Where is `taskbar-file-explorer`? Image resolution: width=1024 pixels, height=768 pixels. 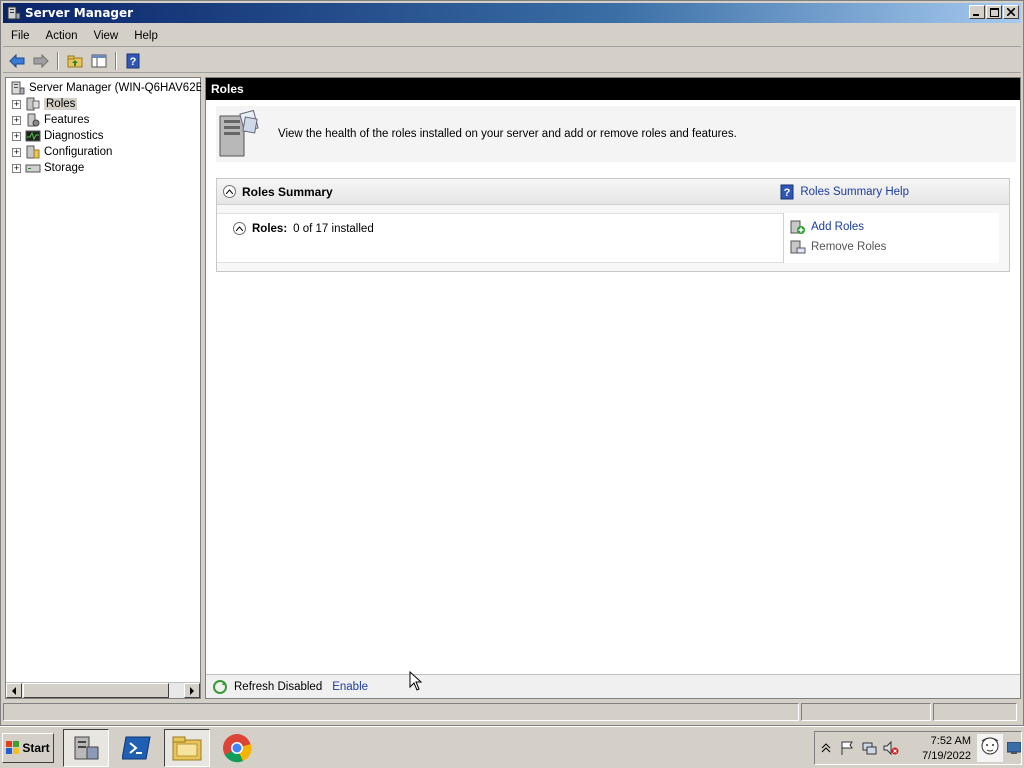
taskbar-file-explorer is located at coordinates (187, 748).